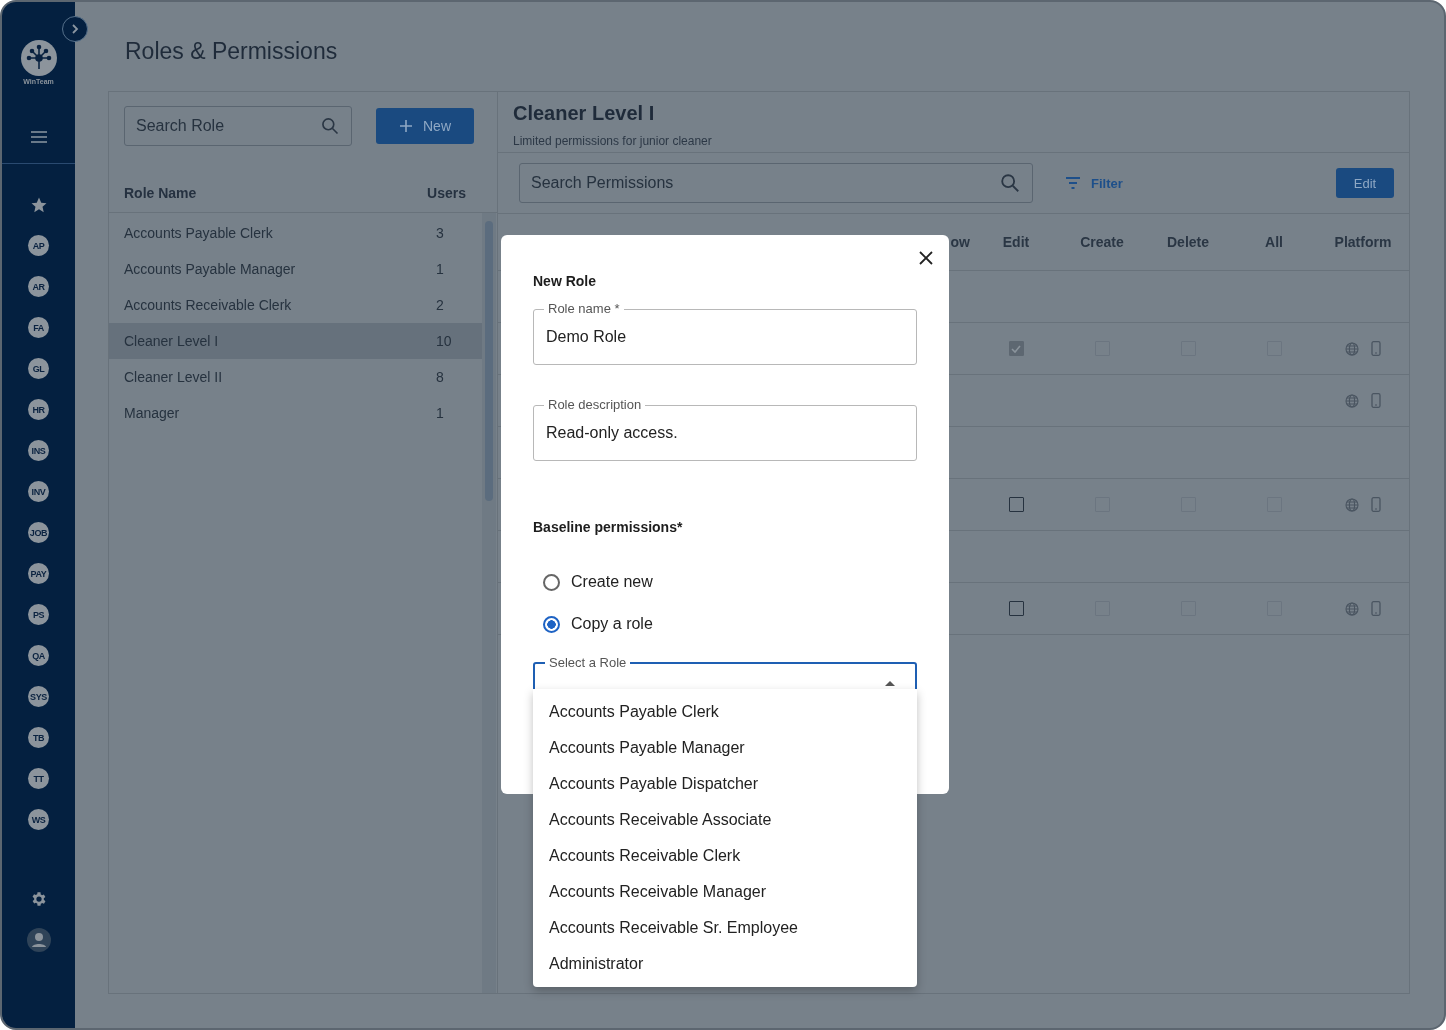  Describe the element at coordinates (38, 491) in the screenshot. I see `module-badge: INV` at that location.